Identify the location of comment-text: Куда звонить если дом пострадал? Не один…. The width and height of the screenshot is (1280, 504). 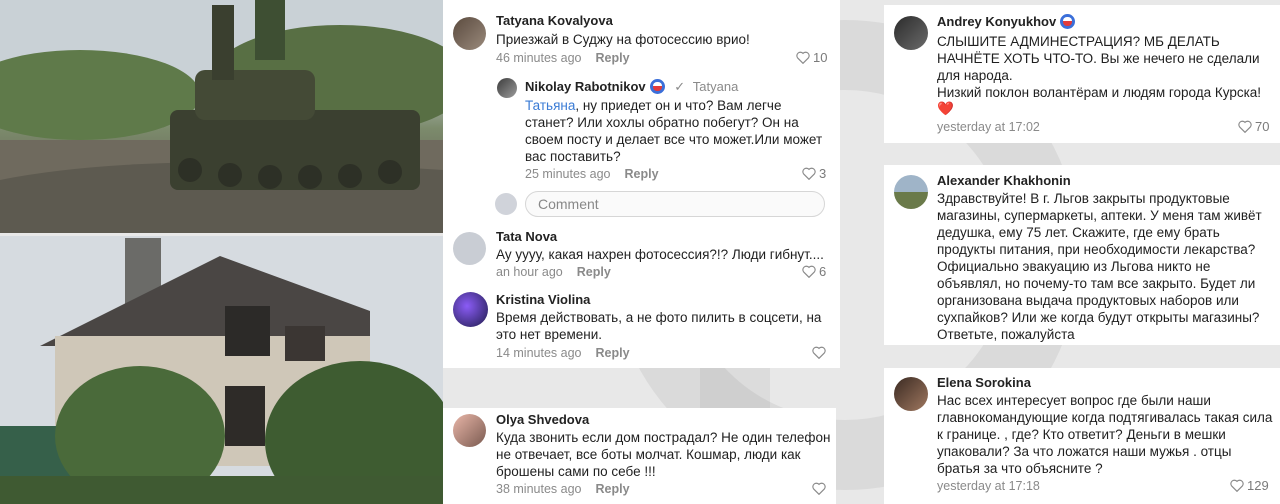
(663, 454).